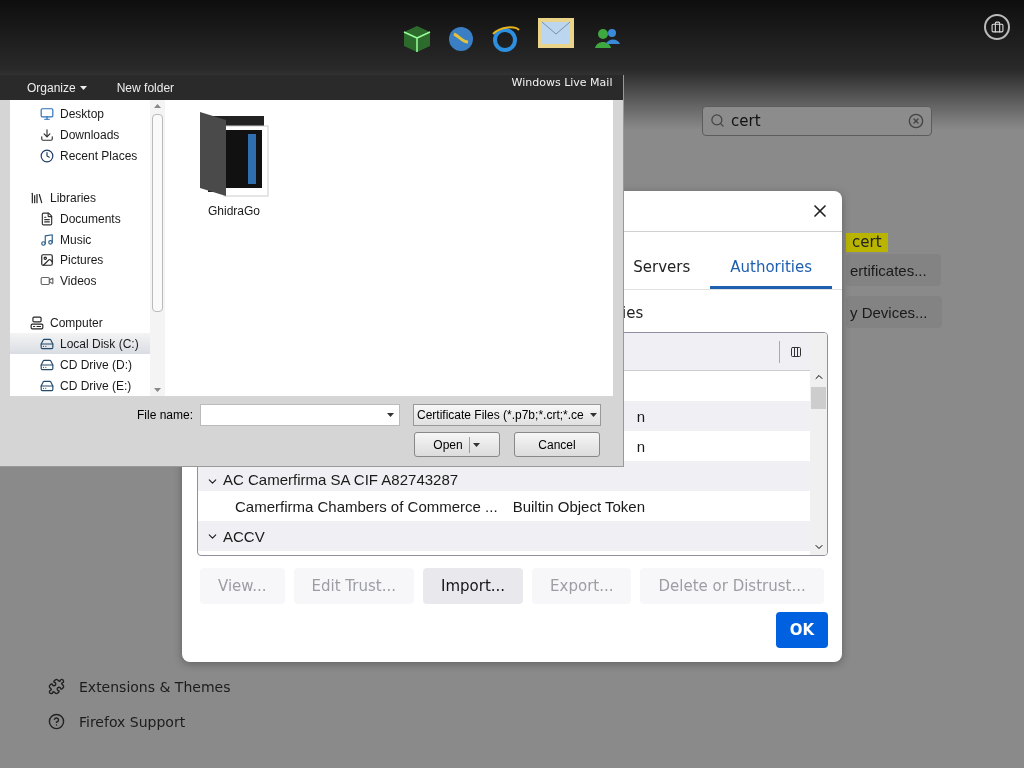  Describe the element at coordinates (80, 260) in the screenshot. I see `nav-item: Pictures` at that location.